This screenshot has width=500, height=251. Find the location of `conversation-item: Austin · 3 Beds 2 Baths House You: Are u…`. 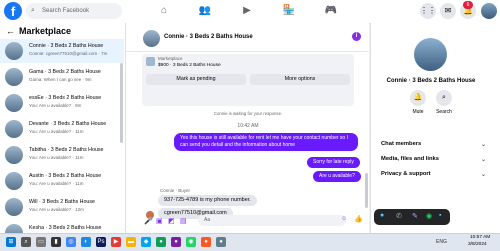

conversation-item: Austin · 3 Beds 2 Baths House You: Are u… is located at coordinates (62, 181).